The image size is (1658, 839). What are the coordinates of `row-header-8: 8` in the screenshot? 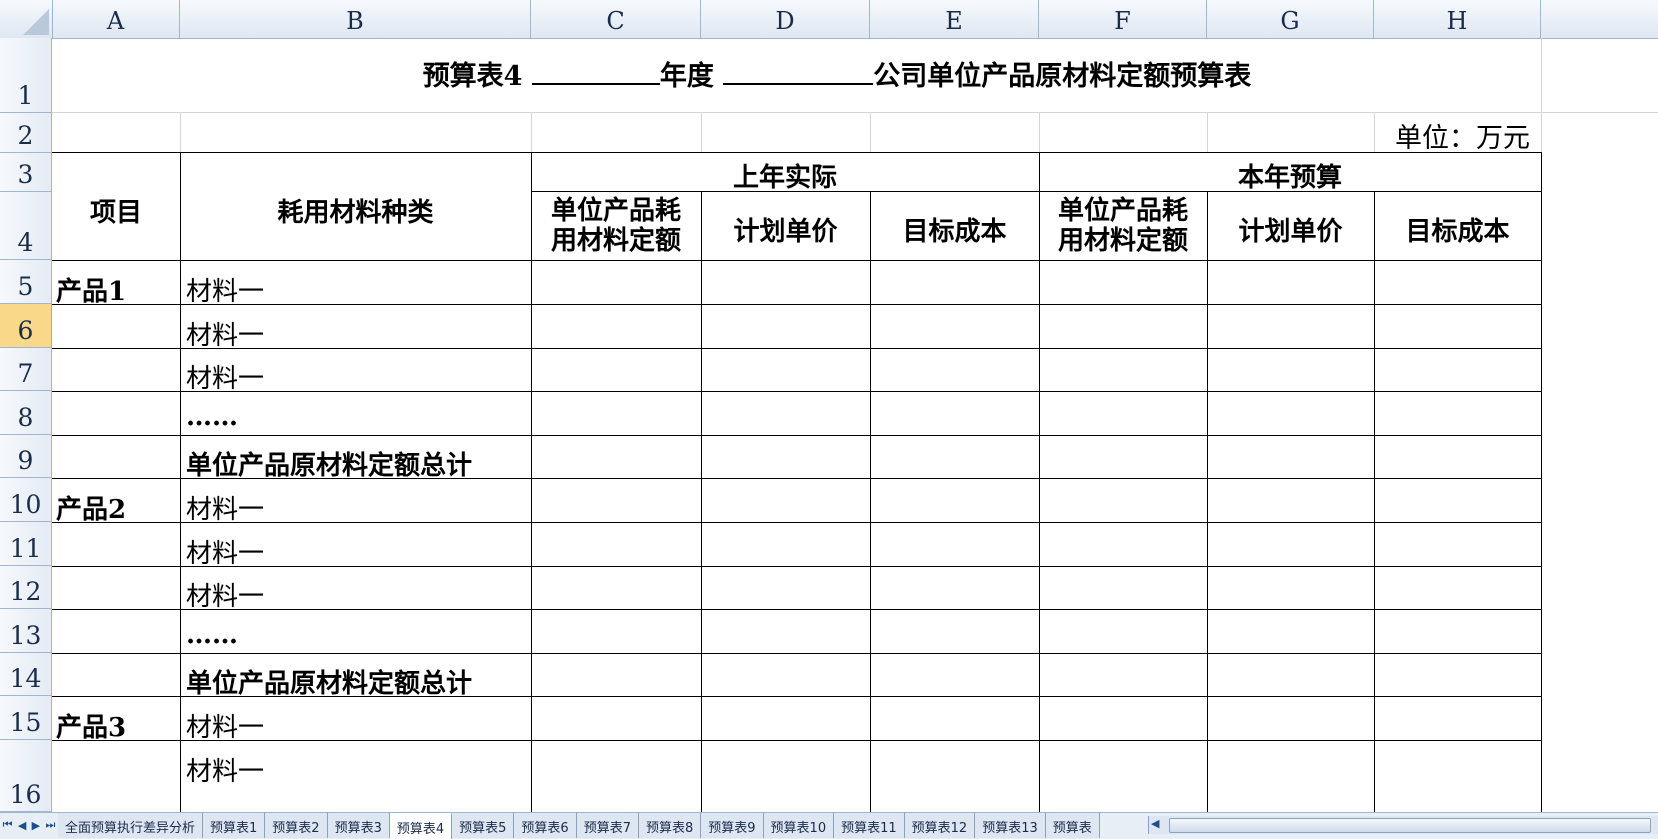 It's located at (26, 413).